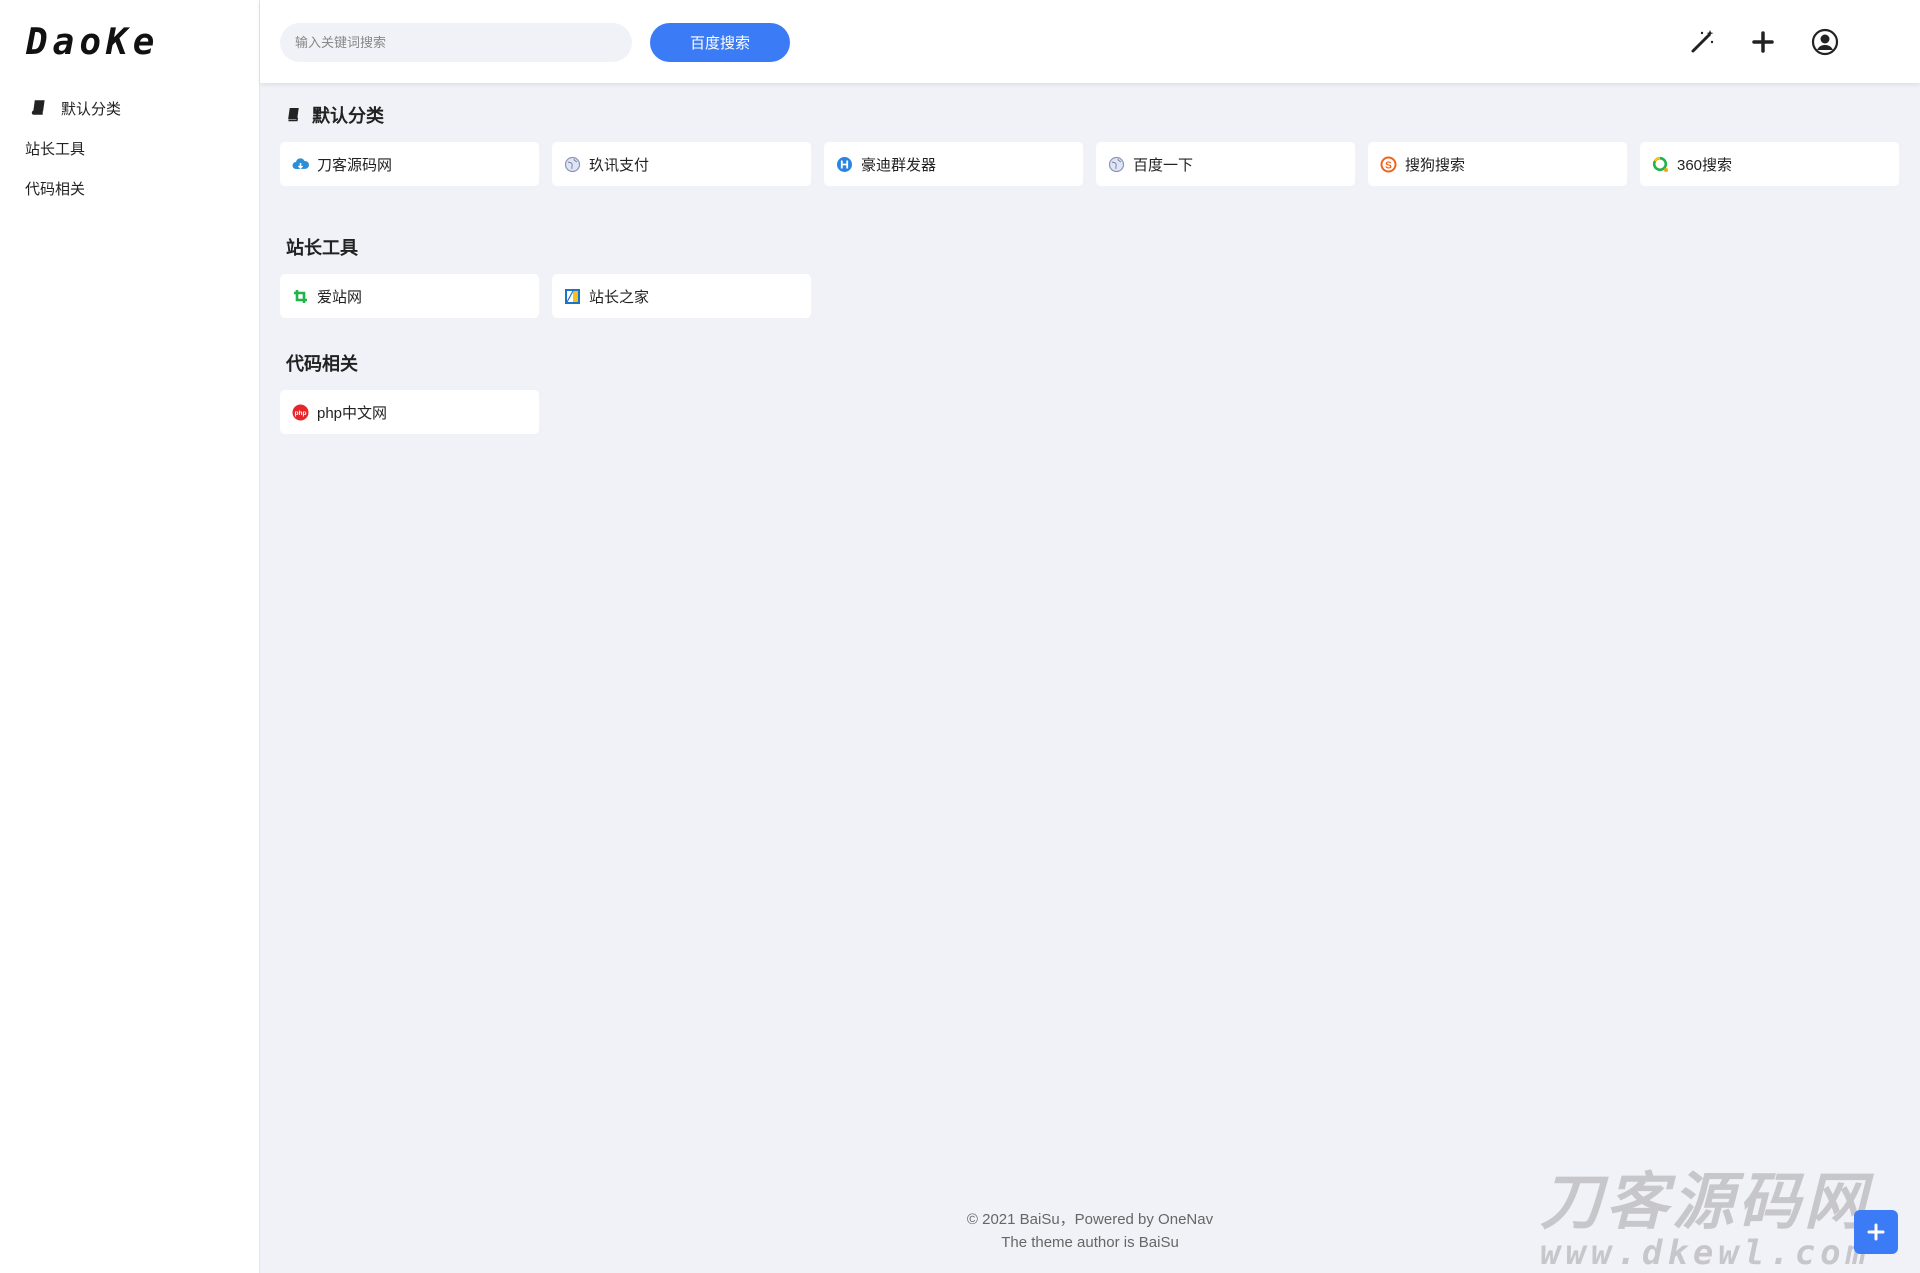 The image size is (1920, 1273). Describe the element at coordinates (681, 164) in the screenshot. I see `link-card: 玖讯支付` at that location.